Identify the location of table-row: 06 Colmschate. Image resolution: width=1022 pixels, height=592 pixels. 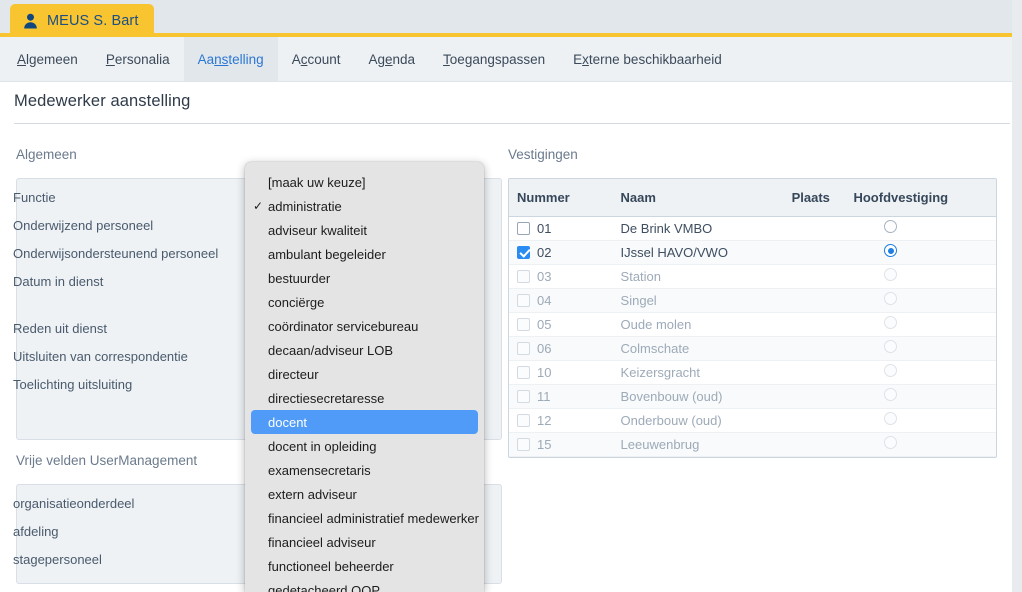
(752, 348).